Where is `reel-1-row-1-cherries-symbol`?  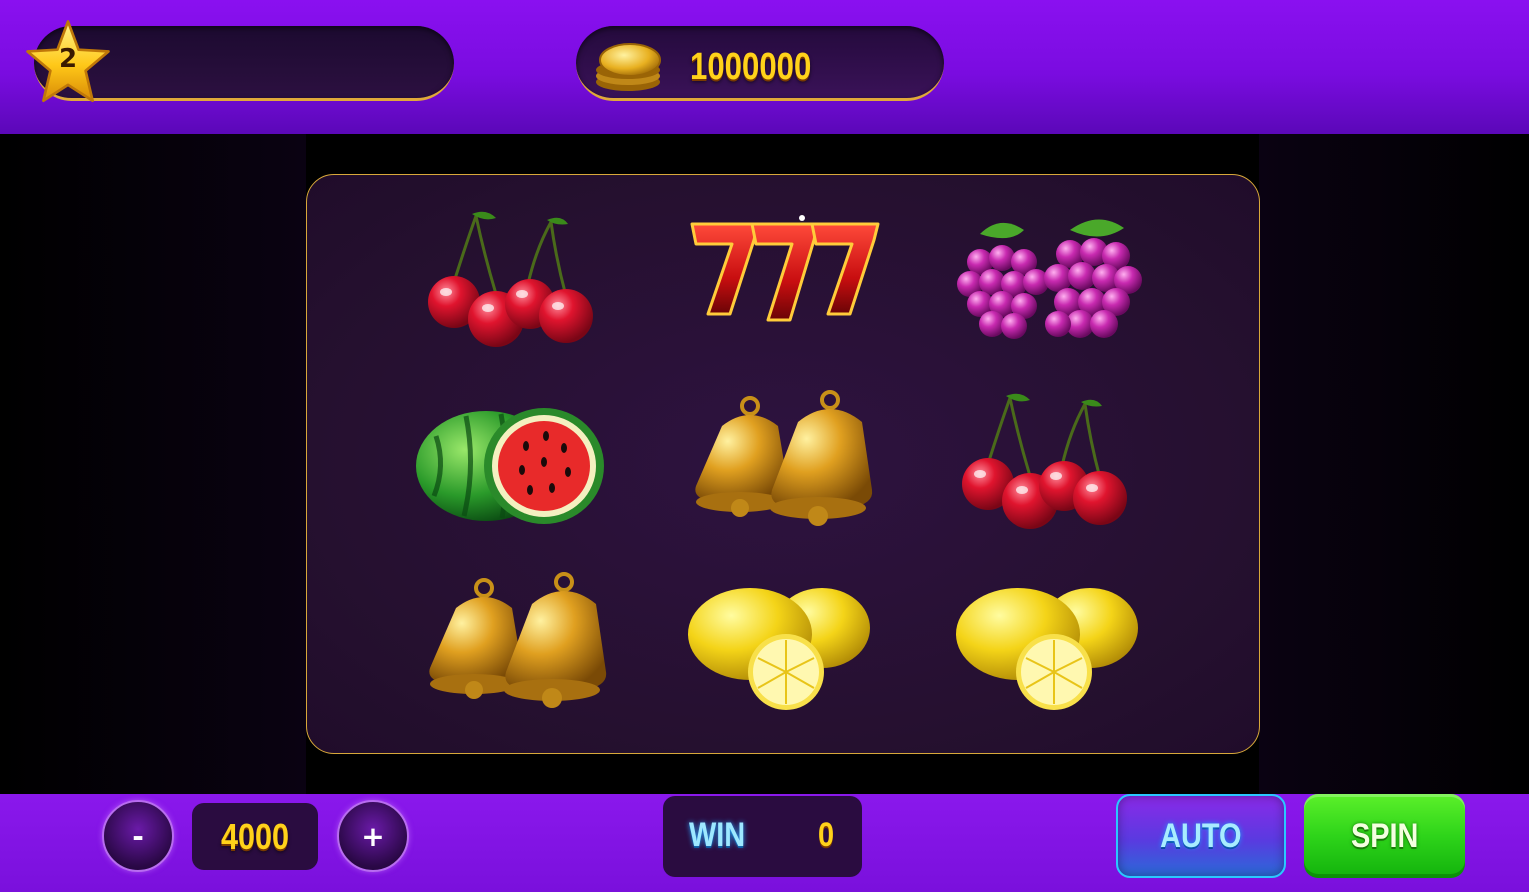
reel-1-row-1-cherries-symbol is located at coordinates (516, 279).